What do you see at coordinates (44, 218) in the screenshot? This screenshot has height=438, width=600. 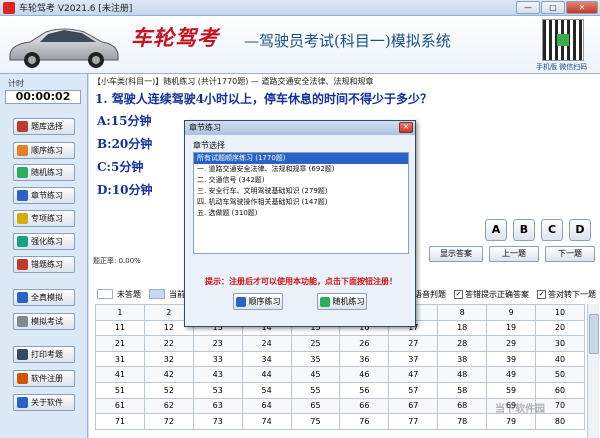 I see `left-button-4: 专项练习` at bounding box center [44, 218].